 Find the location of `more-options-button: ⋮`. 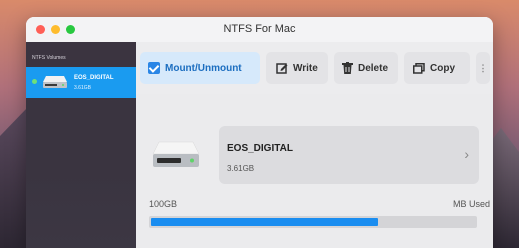

more-options-button: ⋮ is located at coordinates (483, 68).